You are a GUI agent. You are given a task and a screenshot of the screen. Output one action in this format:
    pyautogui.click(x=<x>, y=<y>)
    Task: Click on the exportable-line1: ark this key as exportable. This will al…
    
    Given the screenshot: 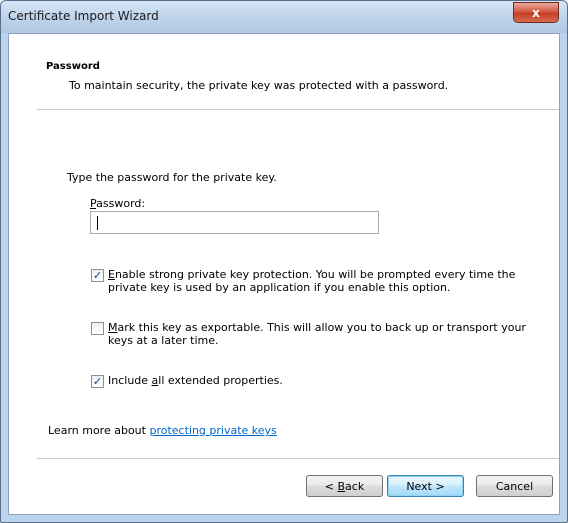 What is the action you would take?
    pyautogui.click(x=321, y=327)
    